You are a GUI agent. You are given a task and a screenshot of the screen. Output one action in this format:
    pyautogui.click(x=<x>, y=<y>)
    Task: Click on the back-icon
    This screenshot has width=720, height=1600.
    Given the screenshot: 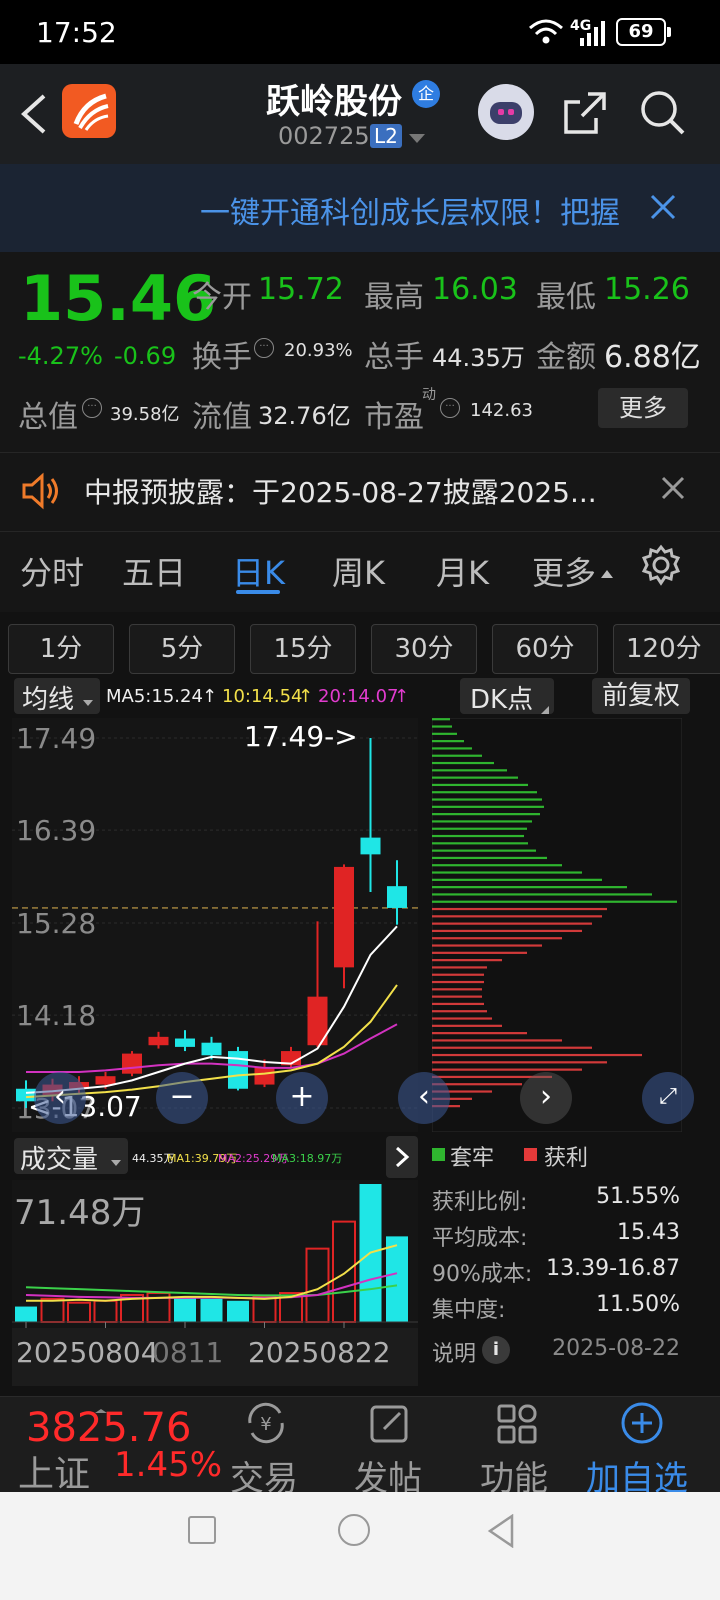 What is the action you would take?
    pyautogui.click(x=33, y=116)
    